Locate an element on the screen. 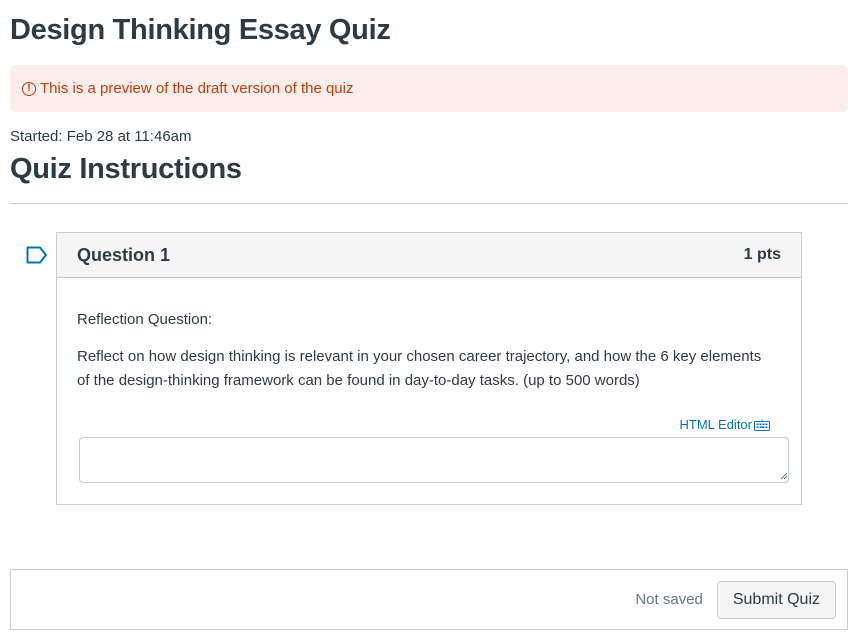 This screenshot has height=638, width=859. warning-circle-icon: ! is located at coordinates (29, 88).